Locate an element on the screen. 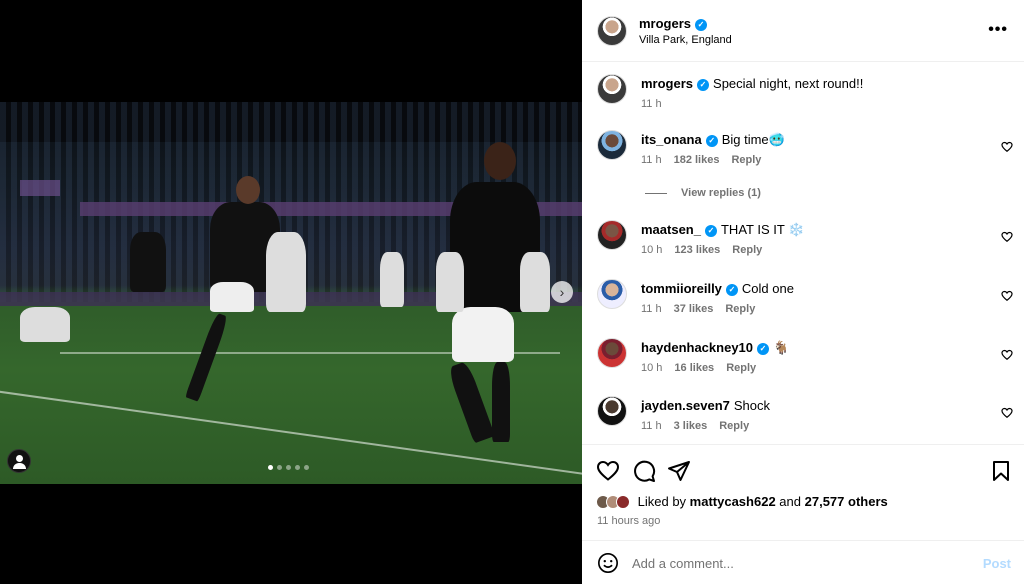  tagged-users-icon is located at coordinates (19, 461).